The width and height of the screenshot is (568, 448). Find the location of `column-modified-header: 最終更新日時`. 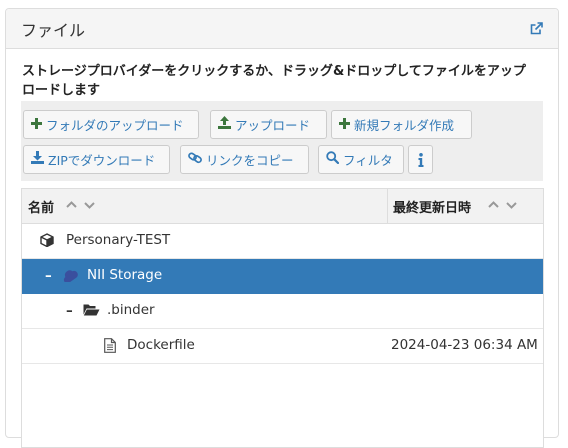

column-modified-header: 最終更新日時 is located at coordinates (432, 206).